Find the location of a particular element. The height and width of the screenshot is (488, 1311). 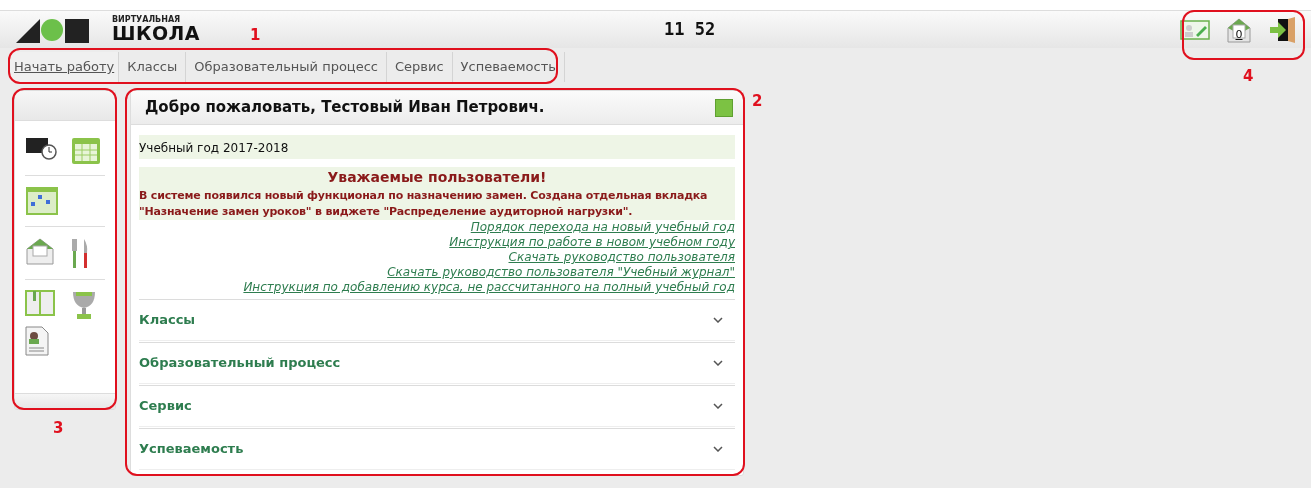

book-icon is located at coordinates (40, 303).